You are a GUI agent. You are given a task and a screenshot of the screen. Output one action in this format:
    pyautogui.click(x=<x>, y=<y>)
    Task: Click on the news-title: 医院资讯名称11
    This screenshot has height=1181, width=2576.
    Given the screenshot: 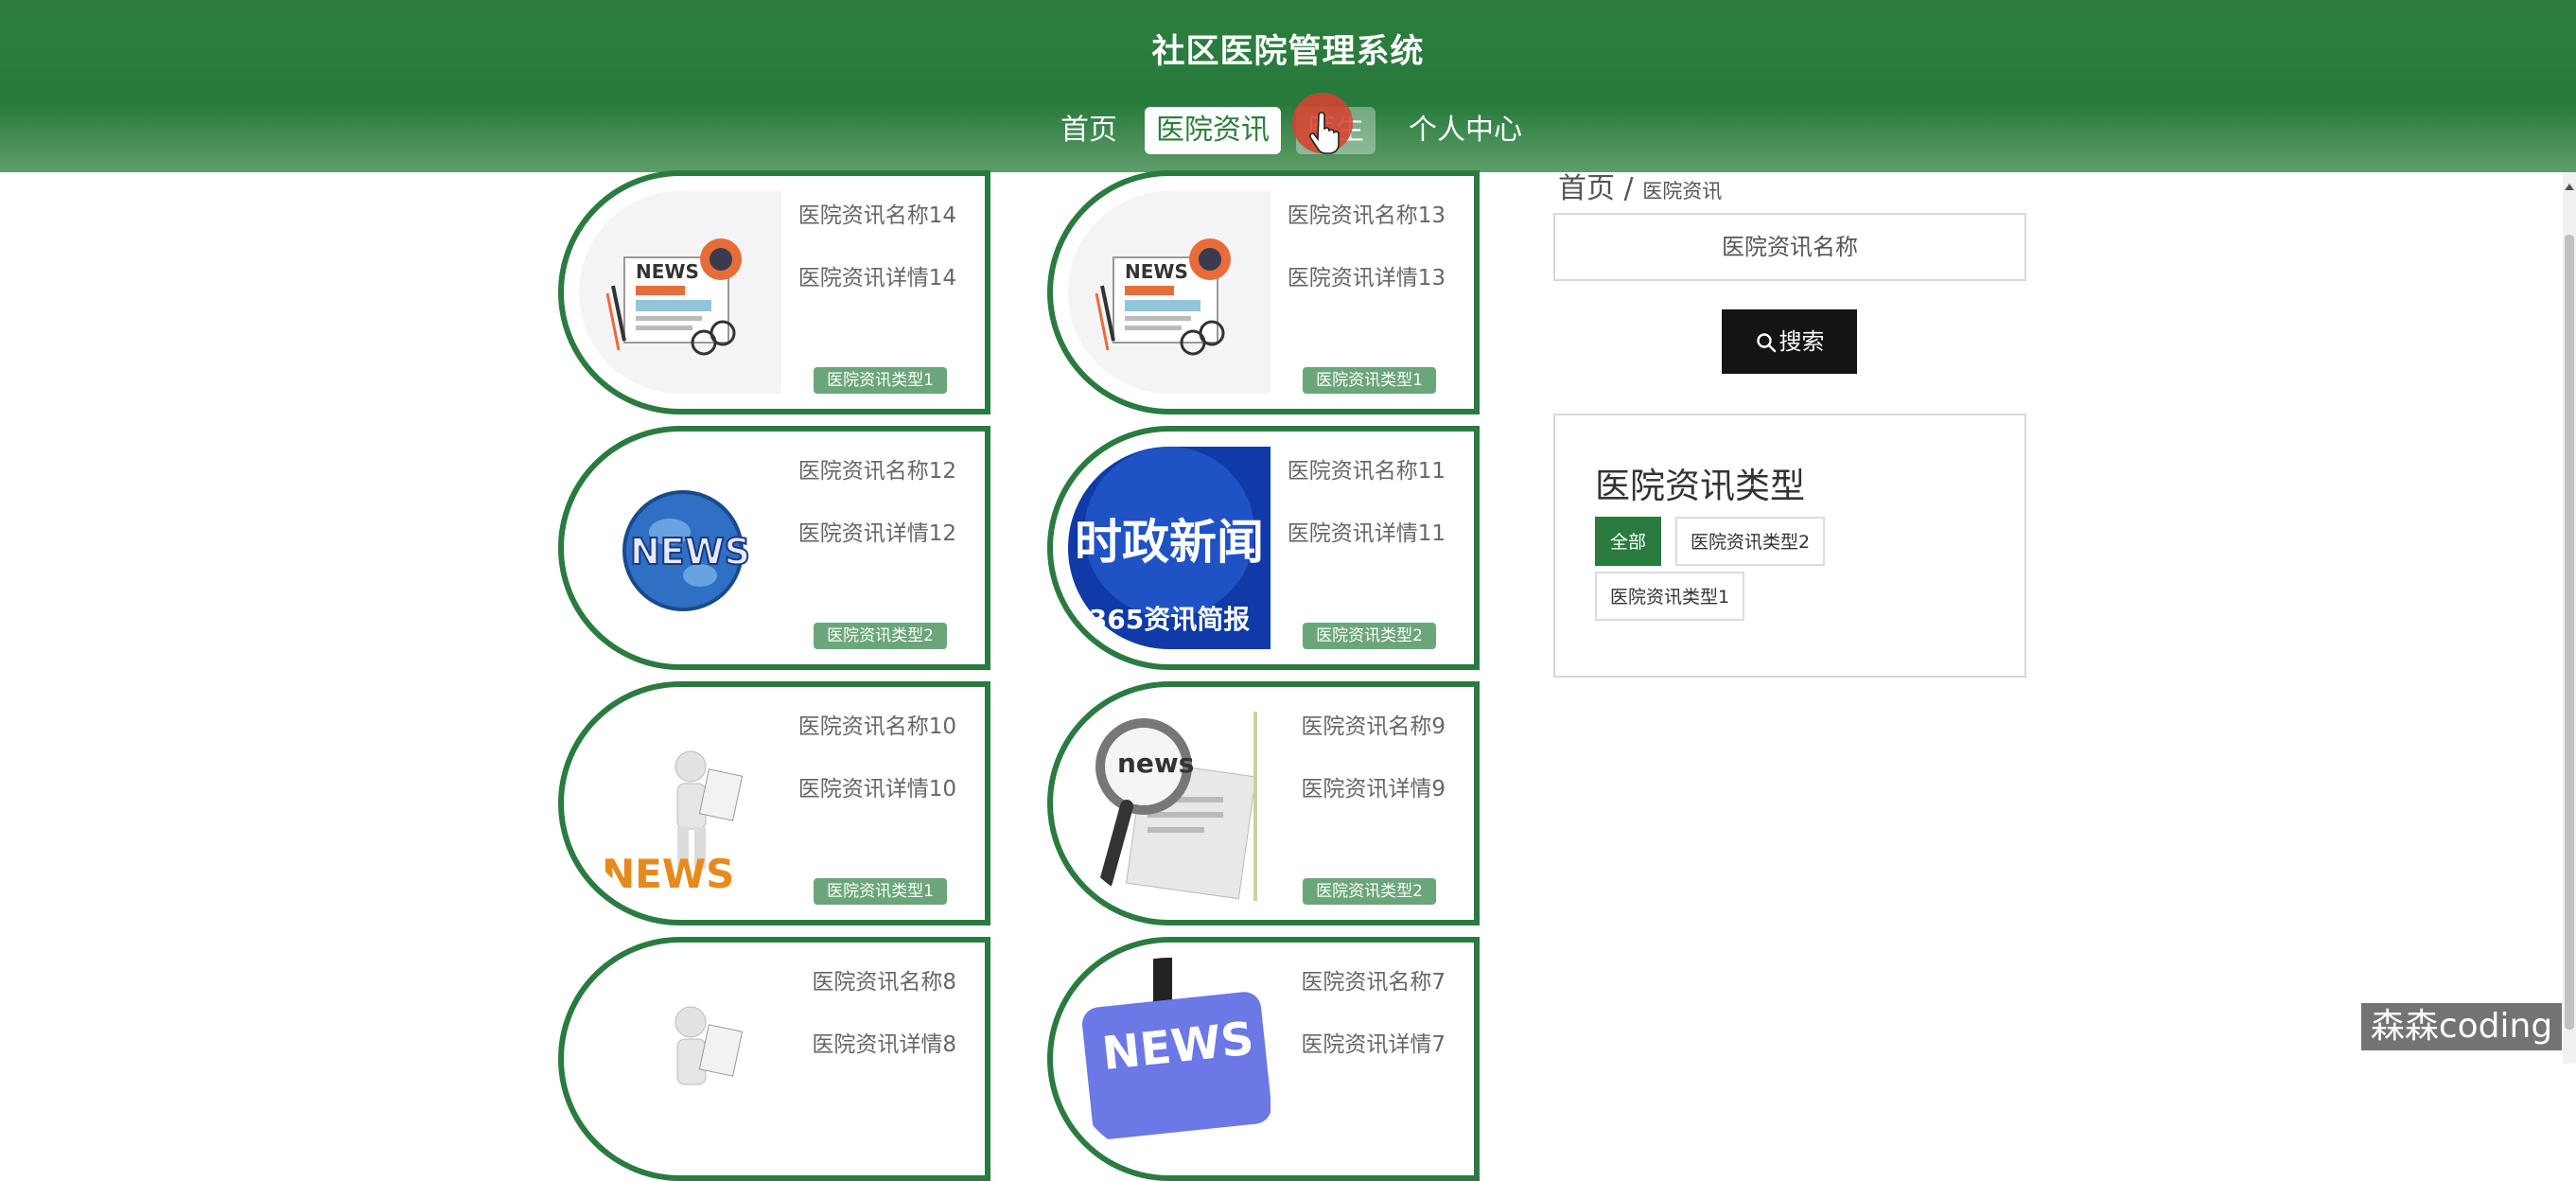 What is the action you would take?
    pyautogui.click(x=1367, y=468)
    